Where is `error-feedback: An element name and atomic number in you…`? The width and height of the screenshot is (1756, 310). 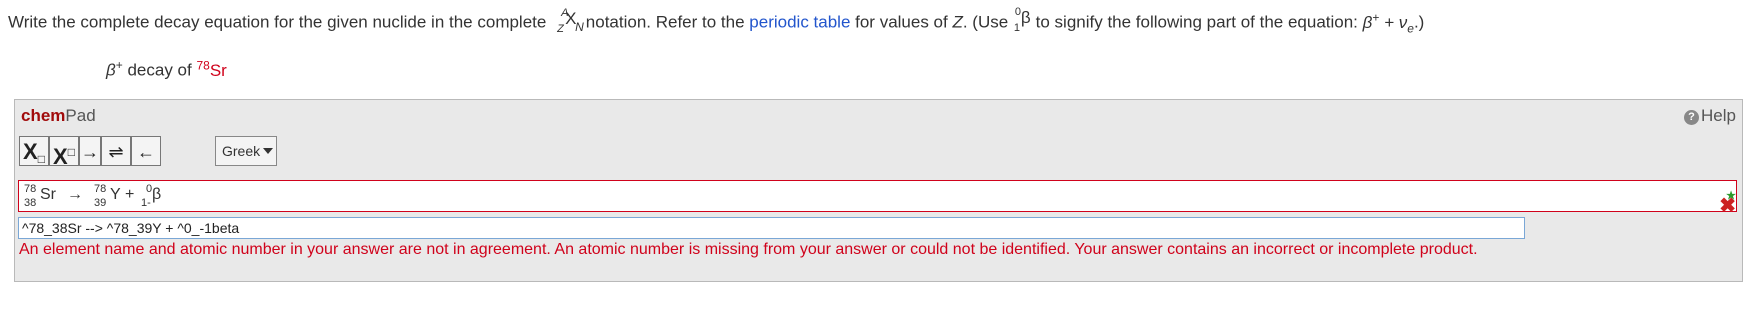
error-feedback: An element name and atomic number in you… is located at coordinates (748, 249).